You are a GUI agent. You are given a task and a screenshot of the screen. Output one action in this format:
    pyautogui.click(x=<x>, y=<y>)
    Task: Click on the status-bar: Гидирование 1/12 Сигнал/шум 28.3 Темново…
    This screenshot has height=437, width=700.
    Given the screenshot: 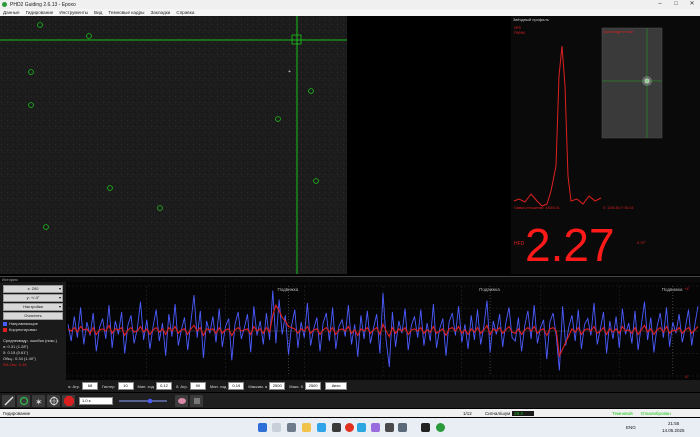 What is the action you would take?
    pyautogui.click(x=350, y=413)
    